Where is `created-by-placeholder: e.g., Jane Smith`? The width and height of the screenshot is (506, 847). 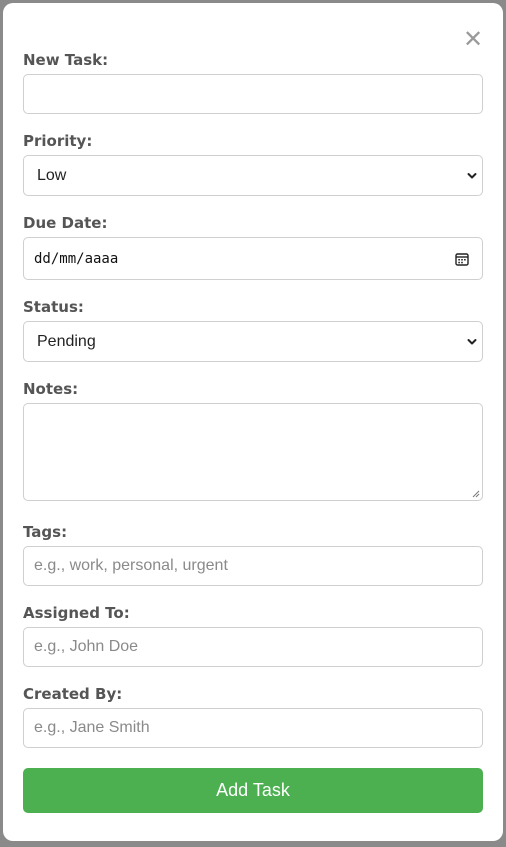 created-by-placeholder: e.g., Jane Smith is located at coordinates (92, 727).